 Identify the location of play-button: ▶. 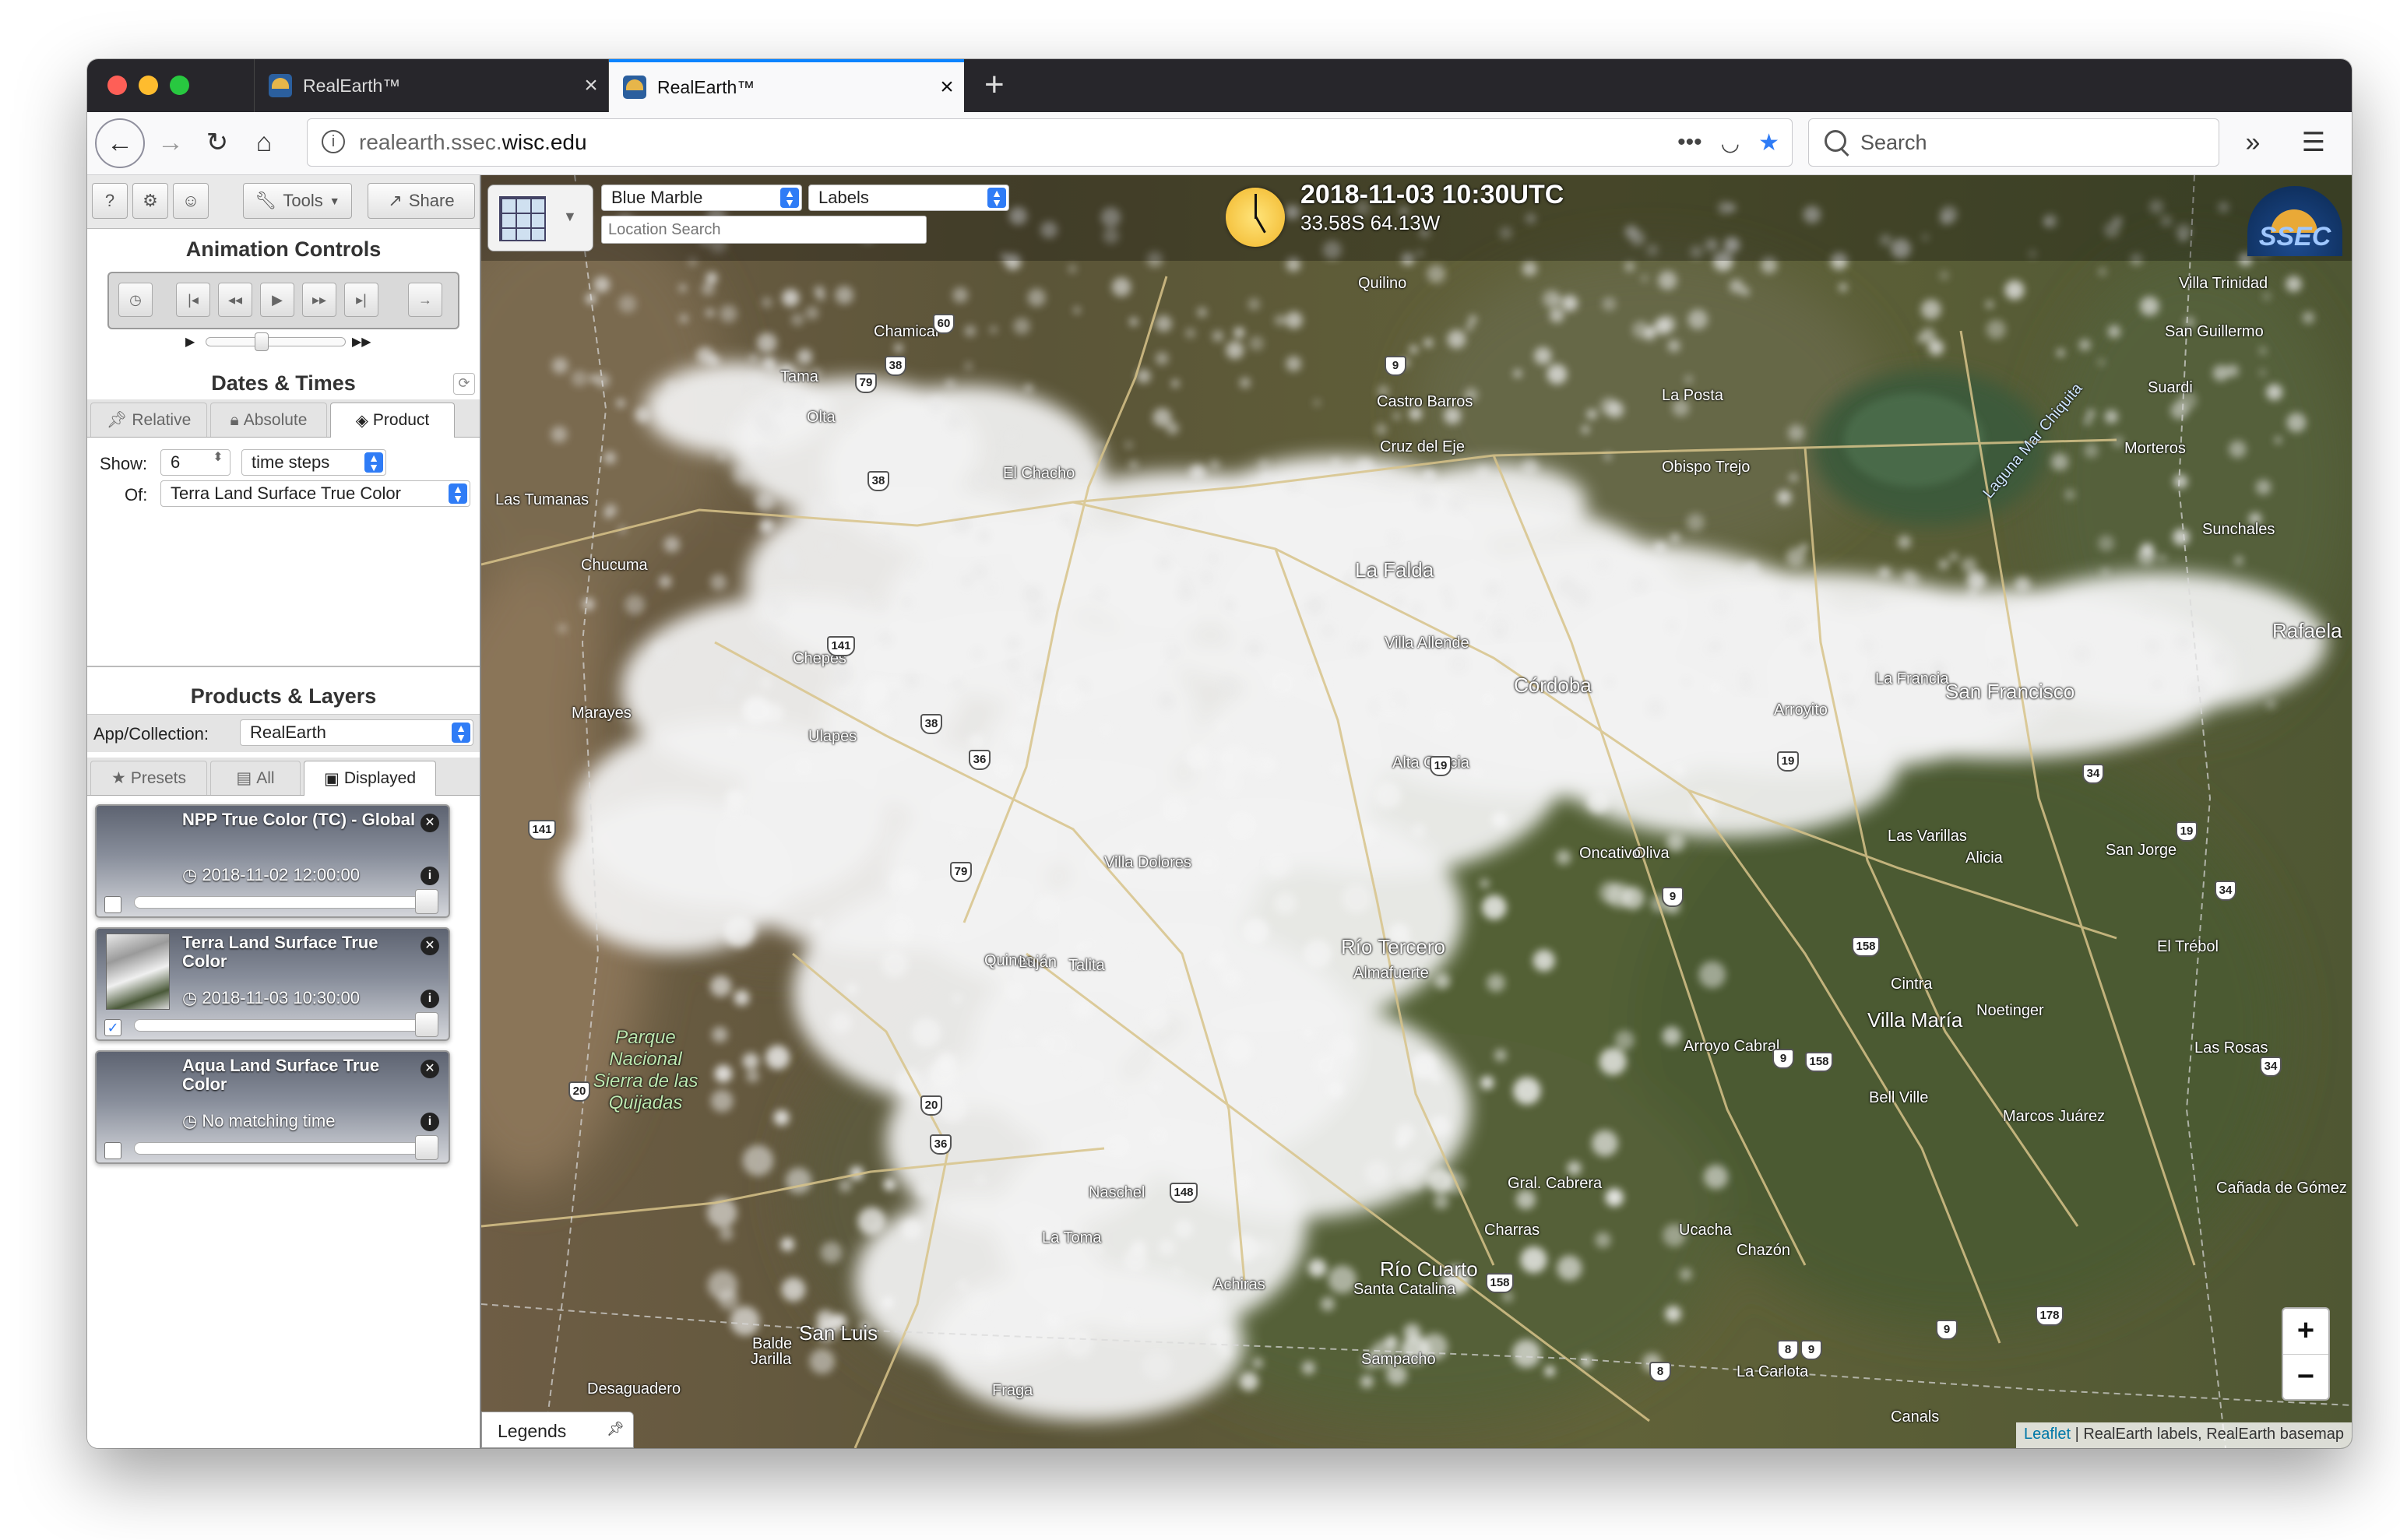
(277, 300).